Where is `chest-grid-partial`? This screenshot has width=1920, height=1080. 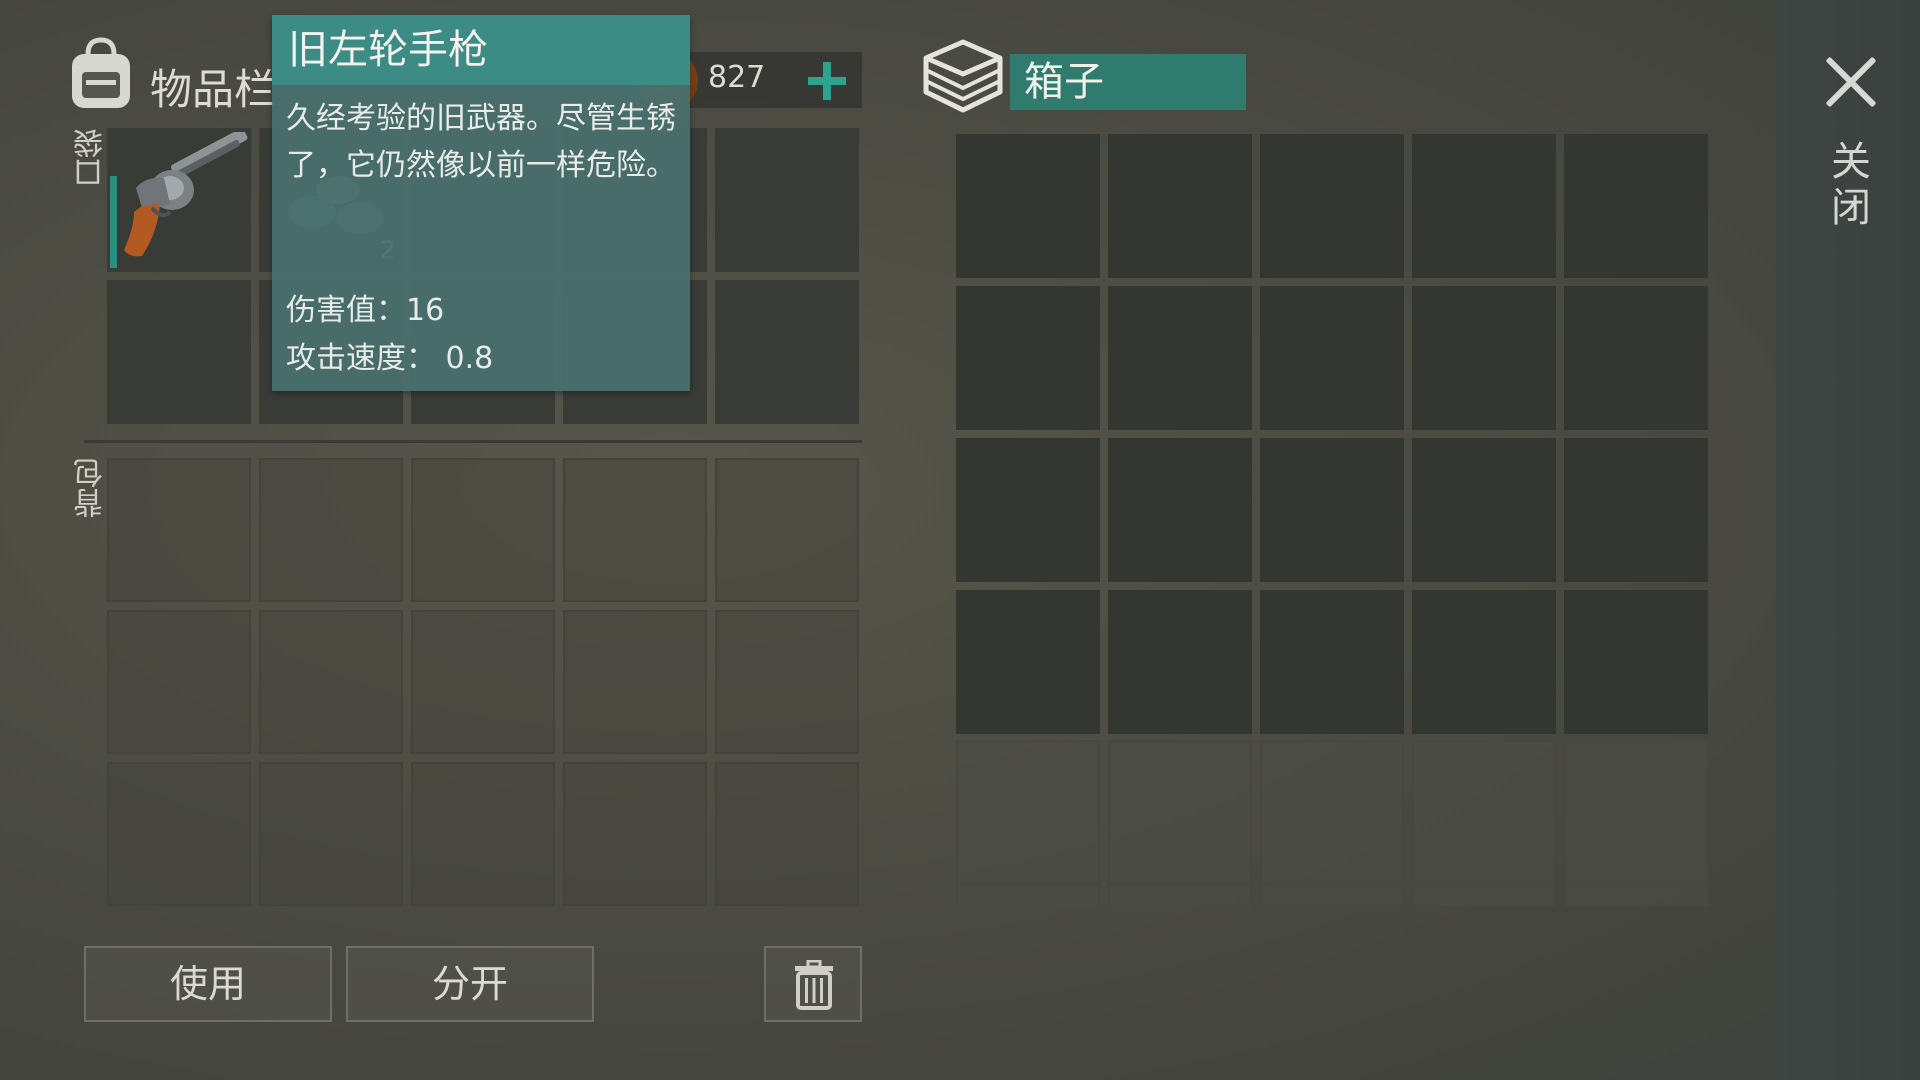 chest-grid-partial is located at coordinates (1332, 895).